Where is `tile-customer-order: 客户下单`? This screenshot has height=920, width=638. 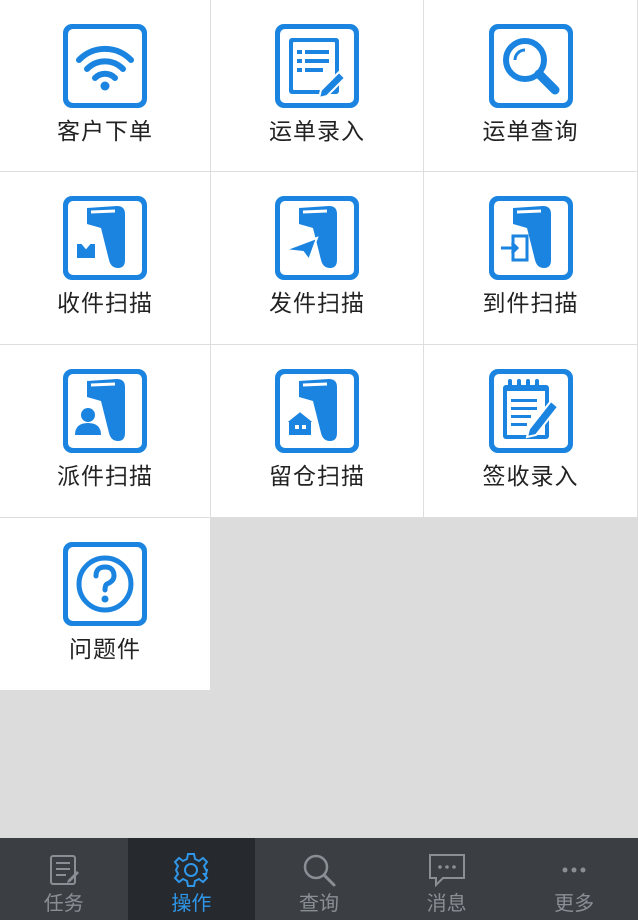
tile-customer-order: 客户下单 is located at coordinates (105, 86).